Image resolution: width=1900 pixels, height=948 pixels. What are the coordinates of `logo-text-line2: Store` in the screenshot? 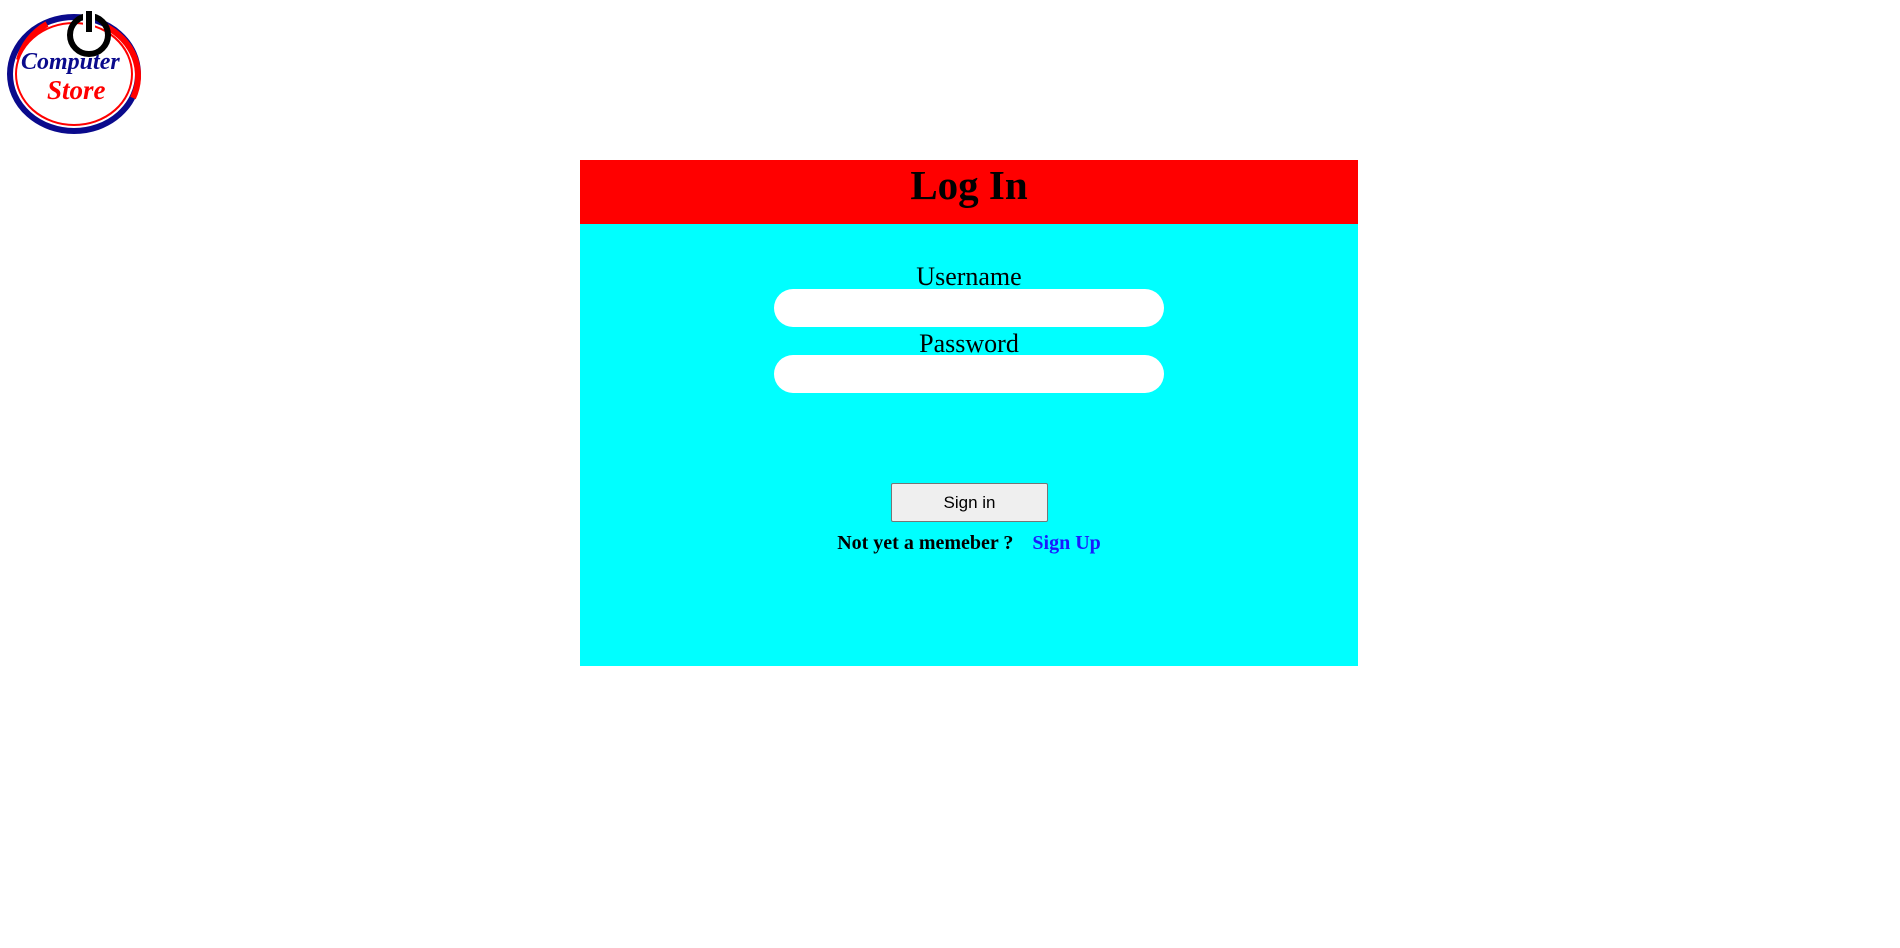 It's located at (76, 90).